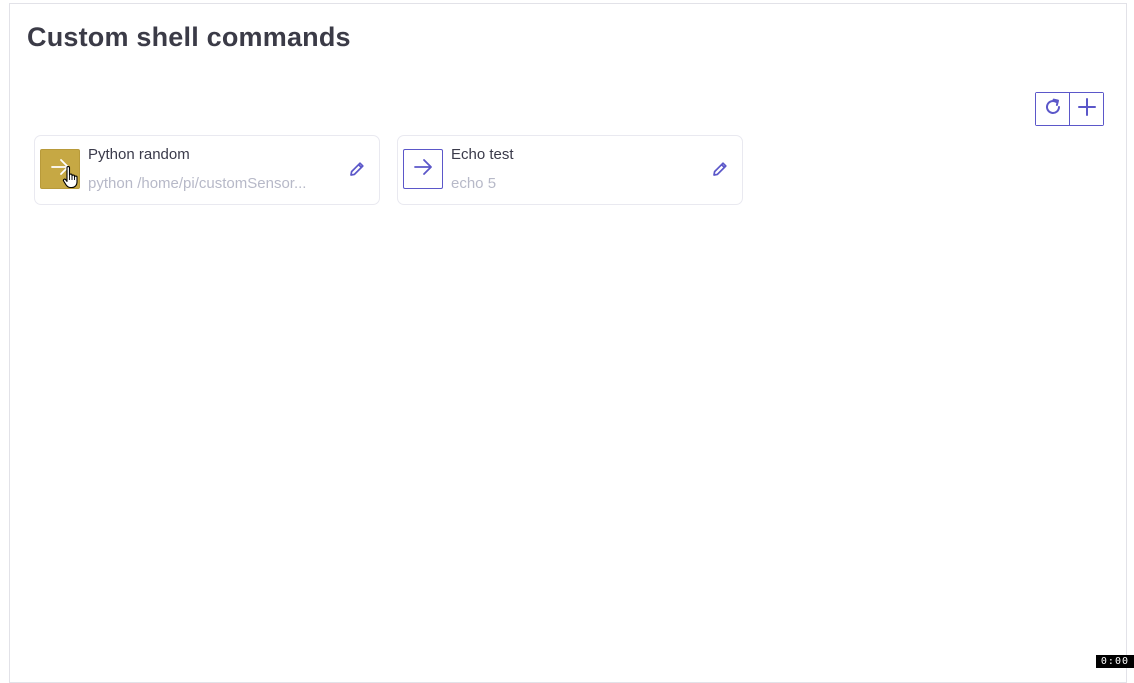 The width and height of the screenshot is (1134, 683). Describe the element at coordinates (570, 170) in the screenshot. I see `command-card: Echo test echo 5` at that location.